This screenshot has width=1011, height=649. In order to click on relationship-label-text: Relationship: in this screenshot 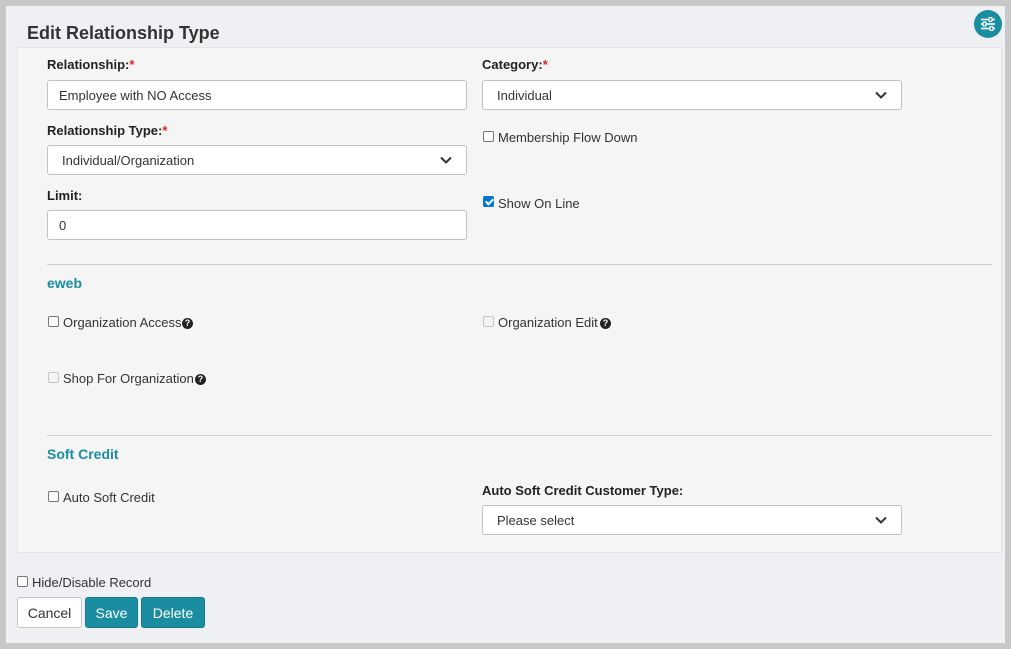, I will do `click(88, 64)`.